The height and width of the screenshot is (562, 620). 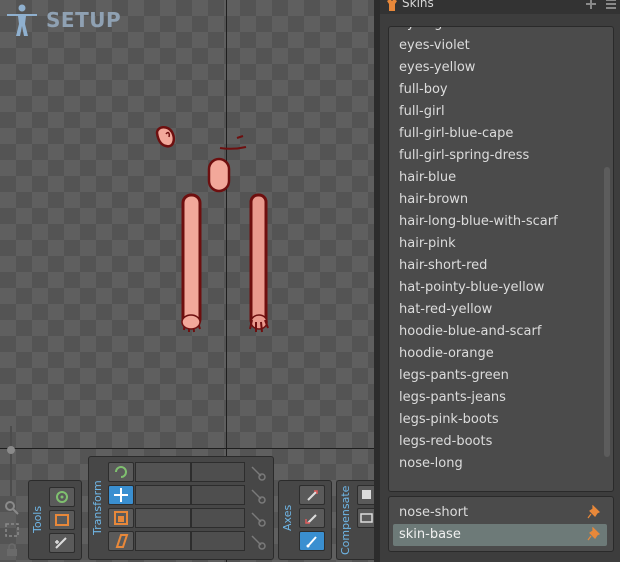 What do you see at coordinates (495, 442) in the screenshot?
I see `skin-list-item: legs-red-boots` at bounding box center [495, 442].